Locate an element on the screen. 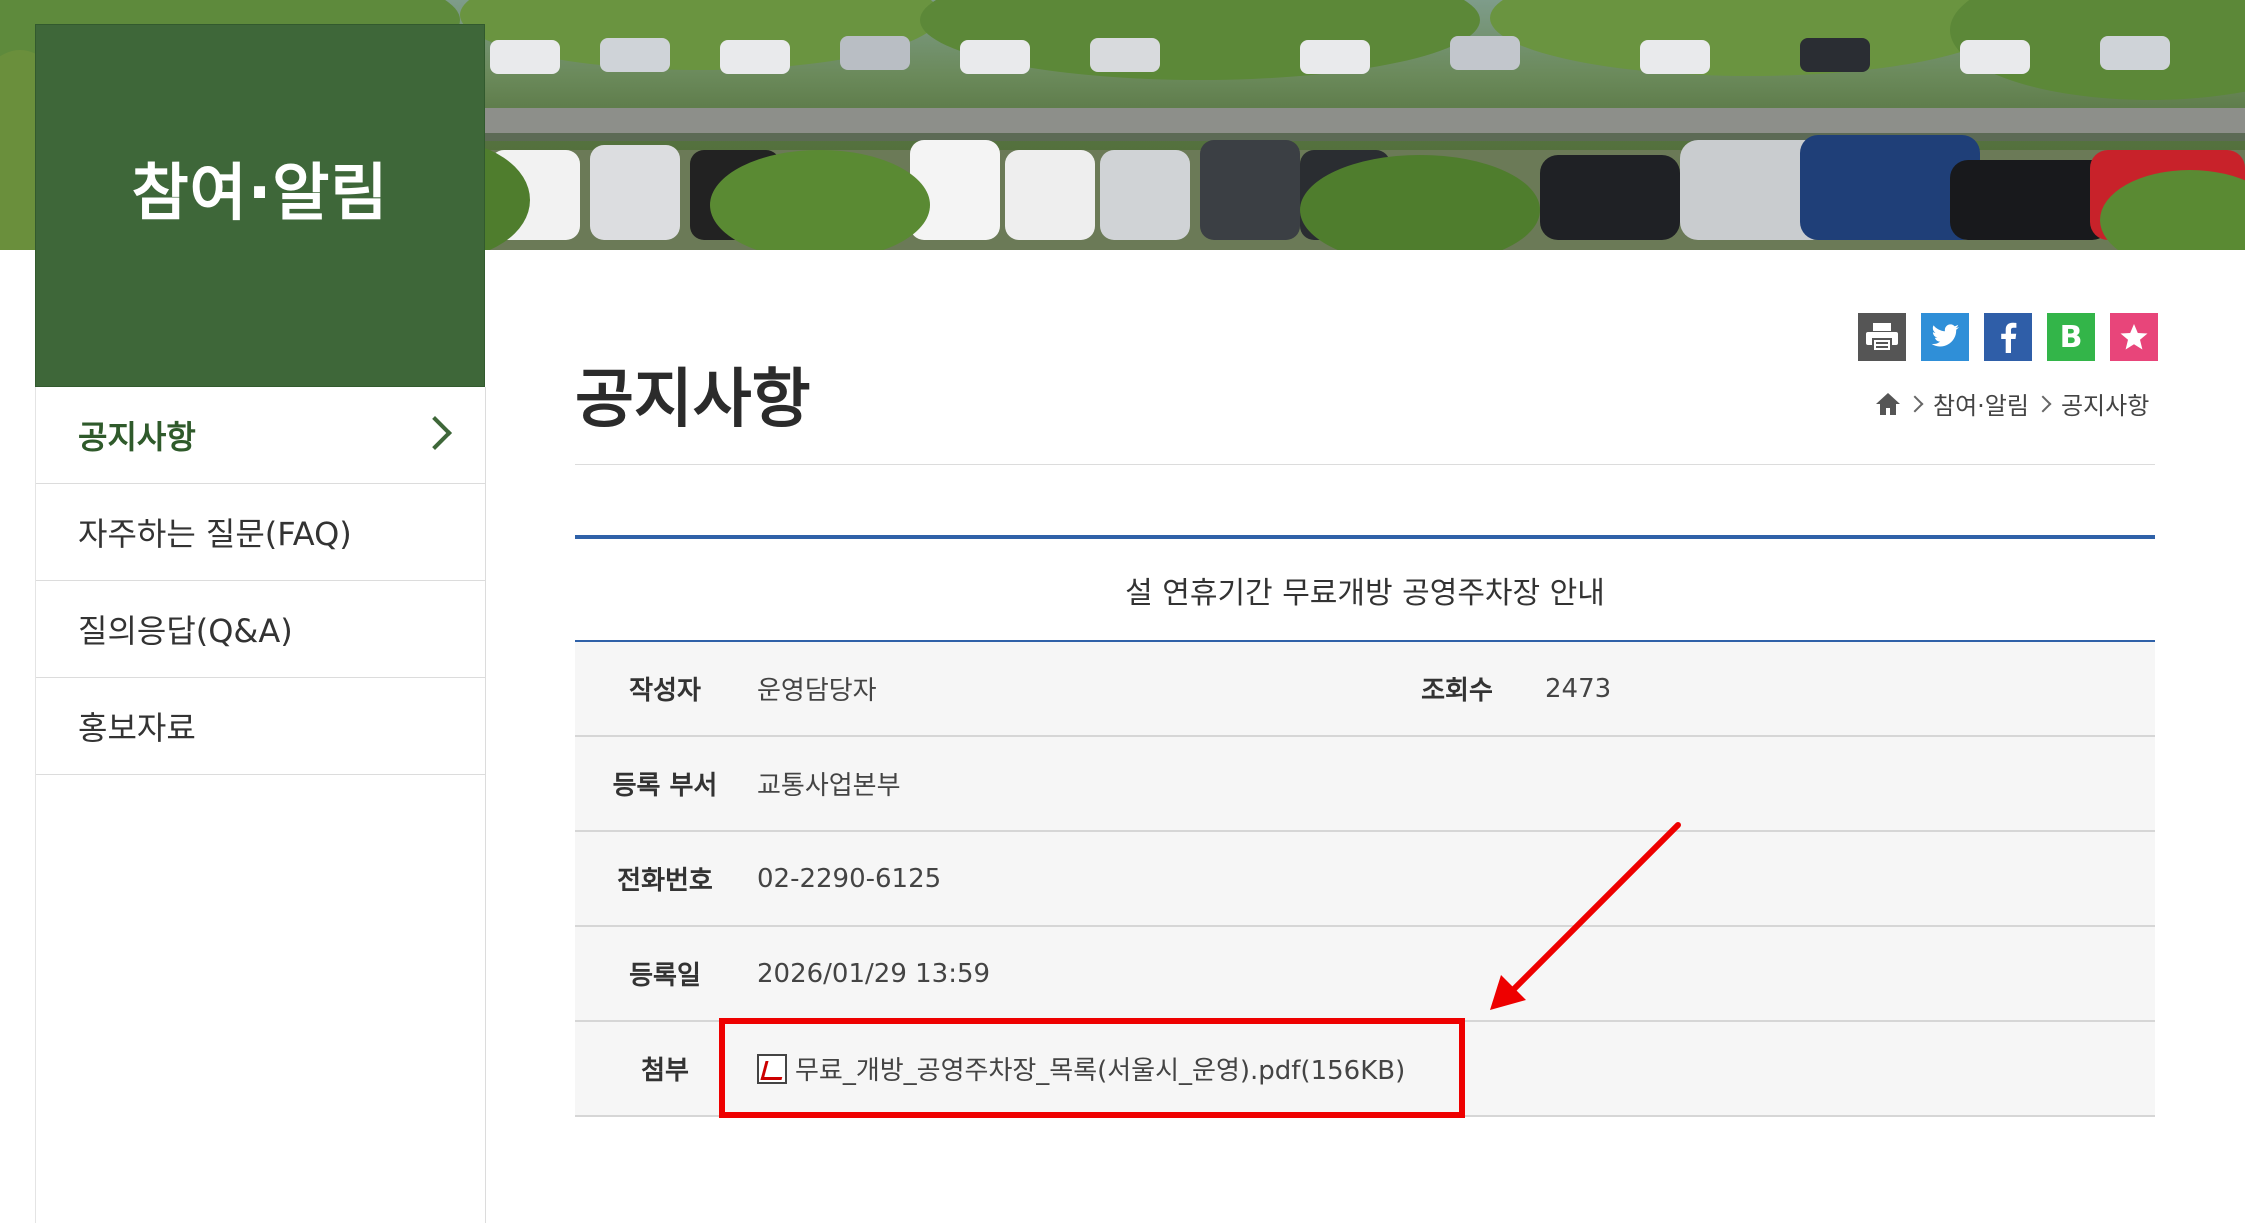 This screenshot has height=1223, width=2245. twitter-share-button is located at coordinates (1945, 337).